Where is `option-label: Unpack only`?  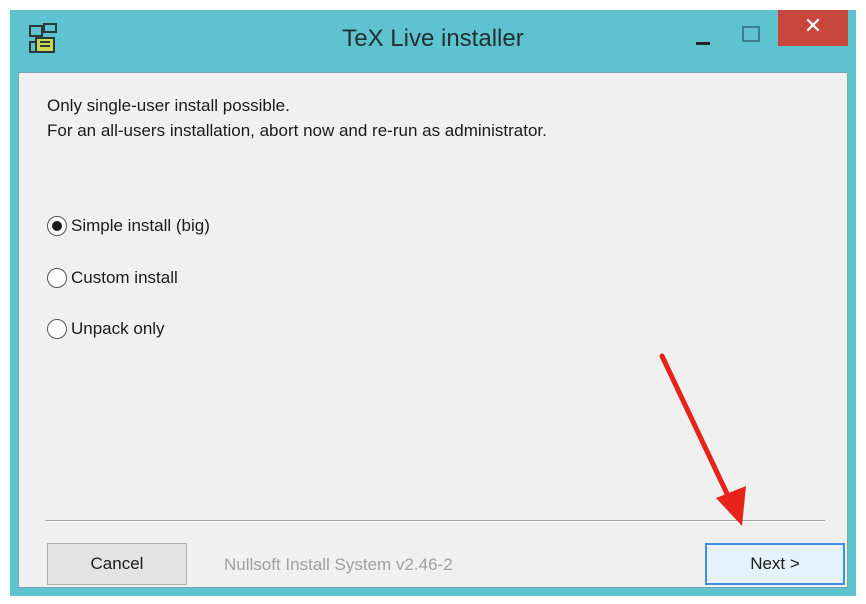 option-label: Unpack only is located at coordinates (118, 328).